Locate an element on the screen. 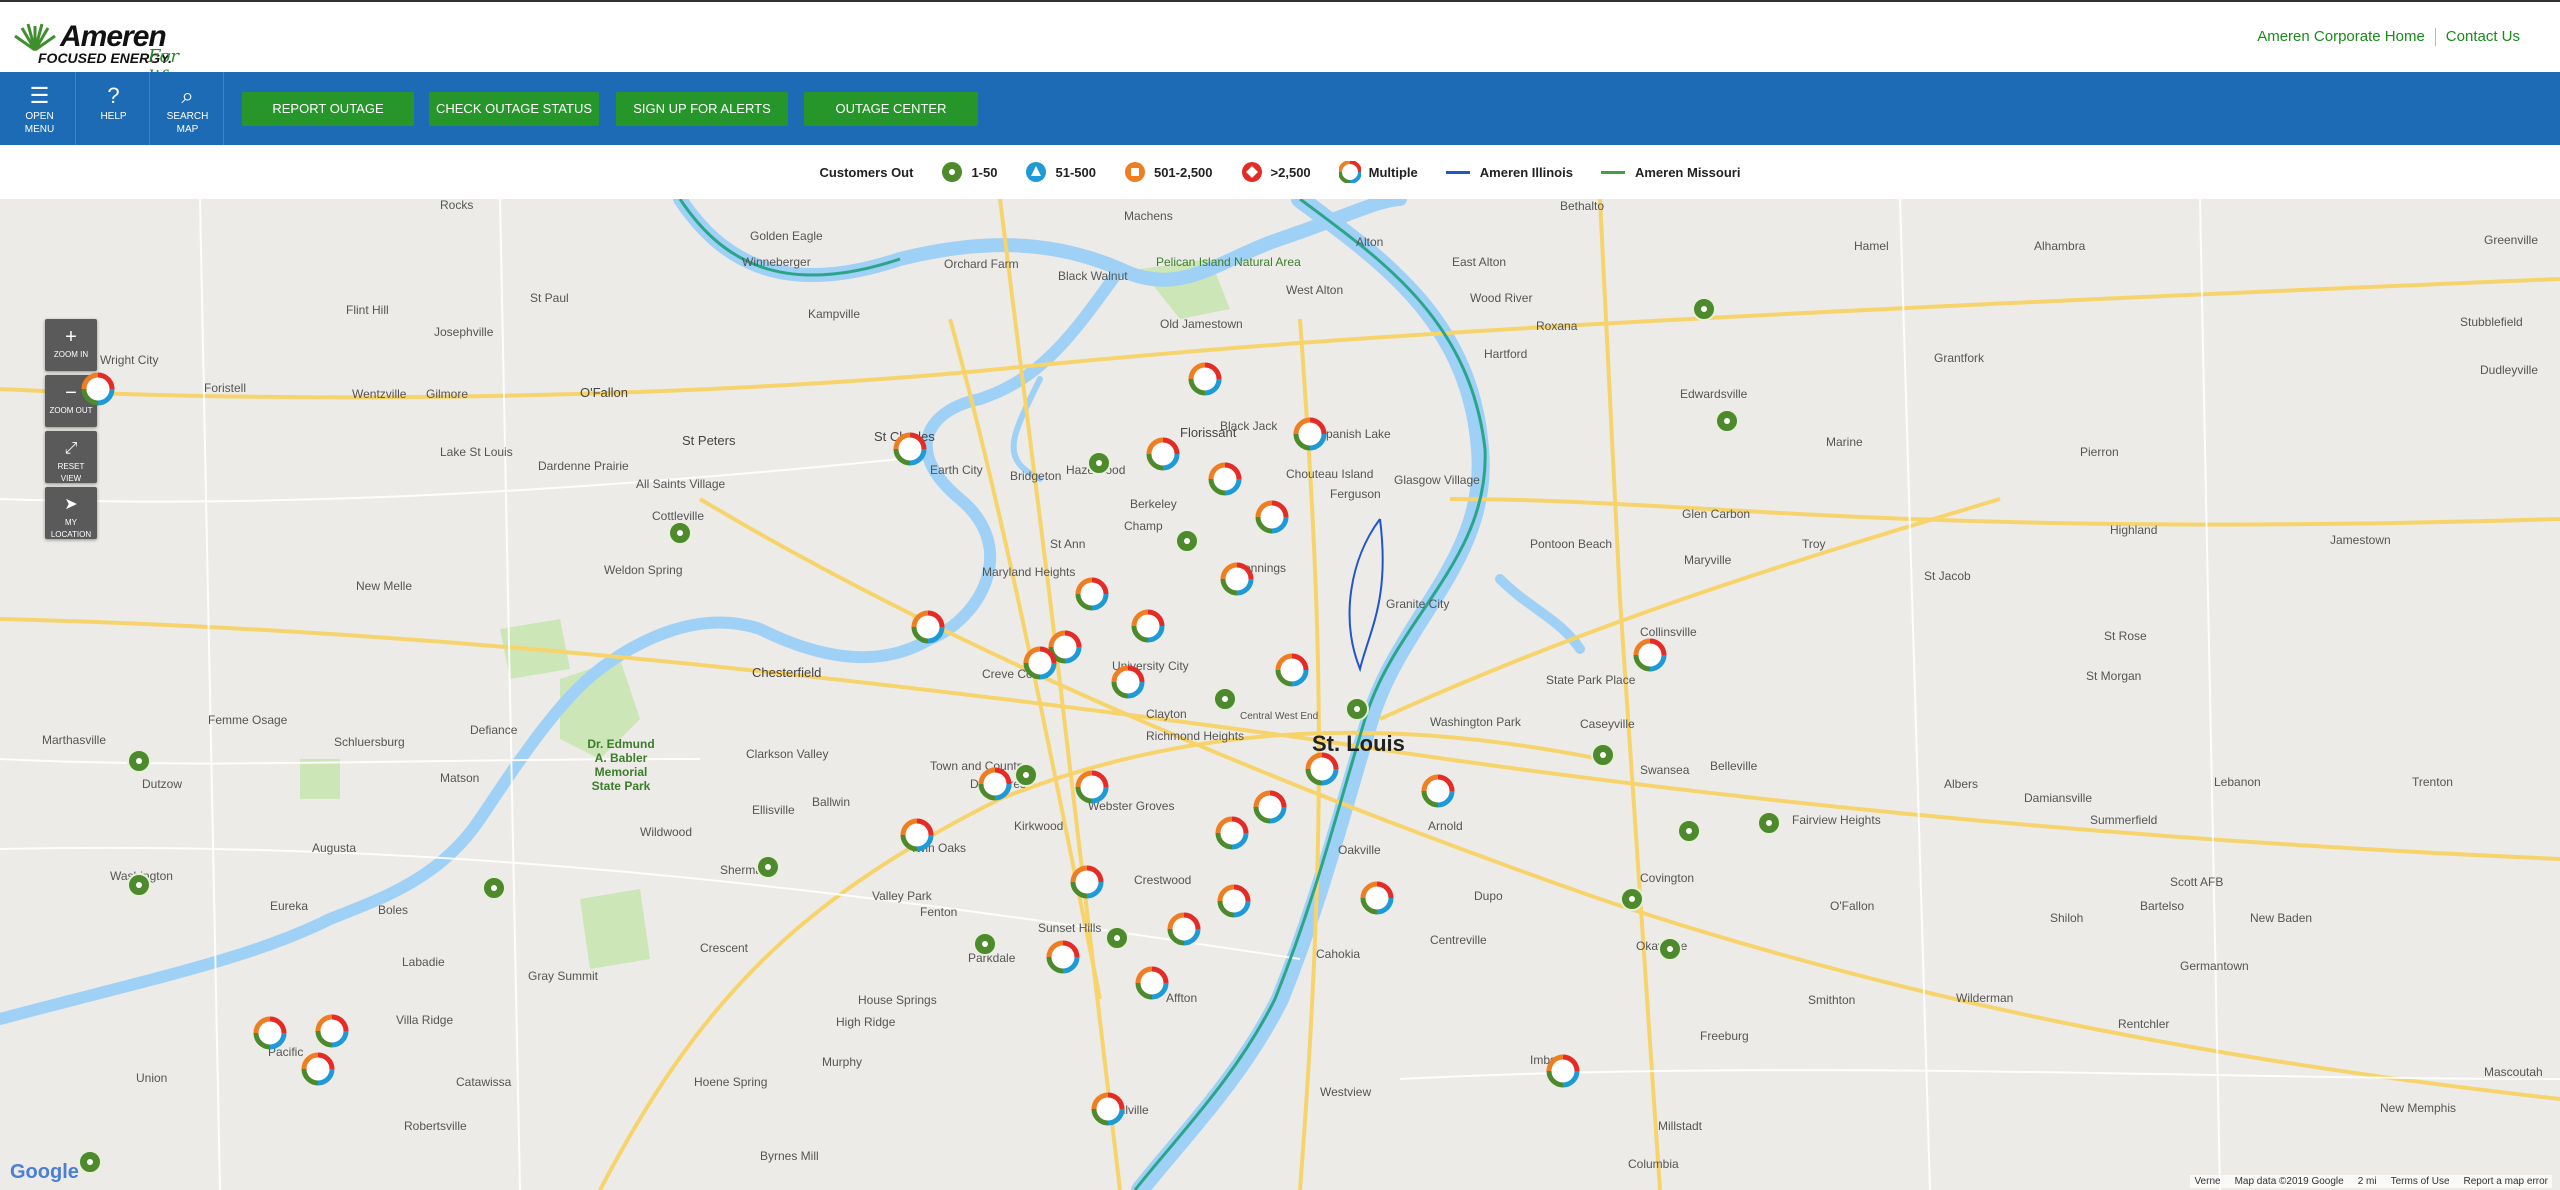  report-error-link: Report a map error is located at coordinates (2506, 1181).